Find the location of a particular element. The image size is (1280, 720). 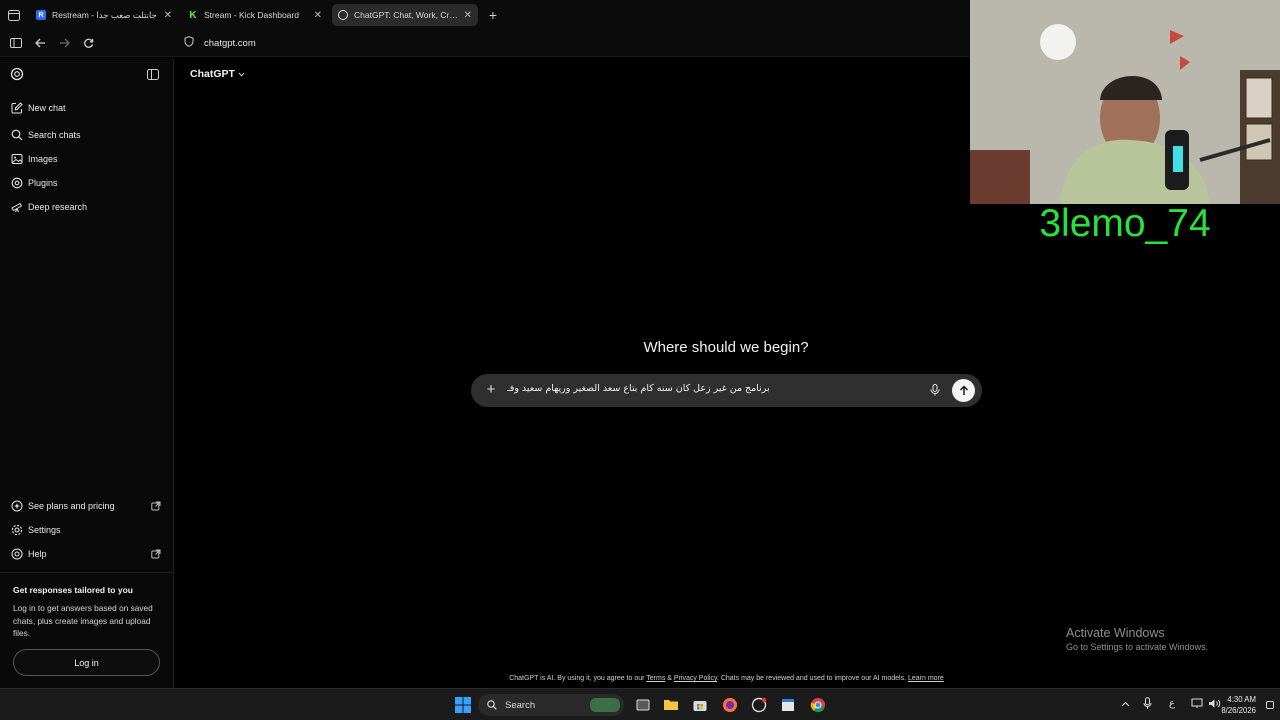

obs-icon is located at coordinates (759, 705).